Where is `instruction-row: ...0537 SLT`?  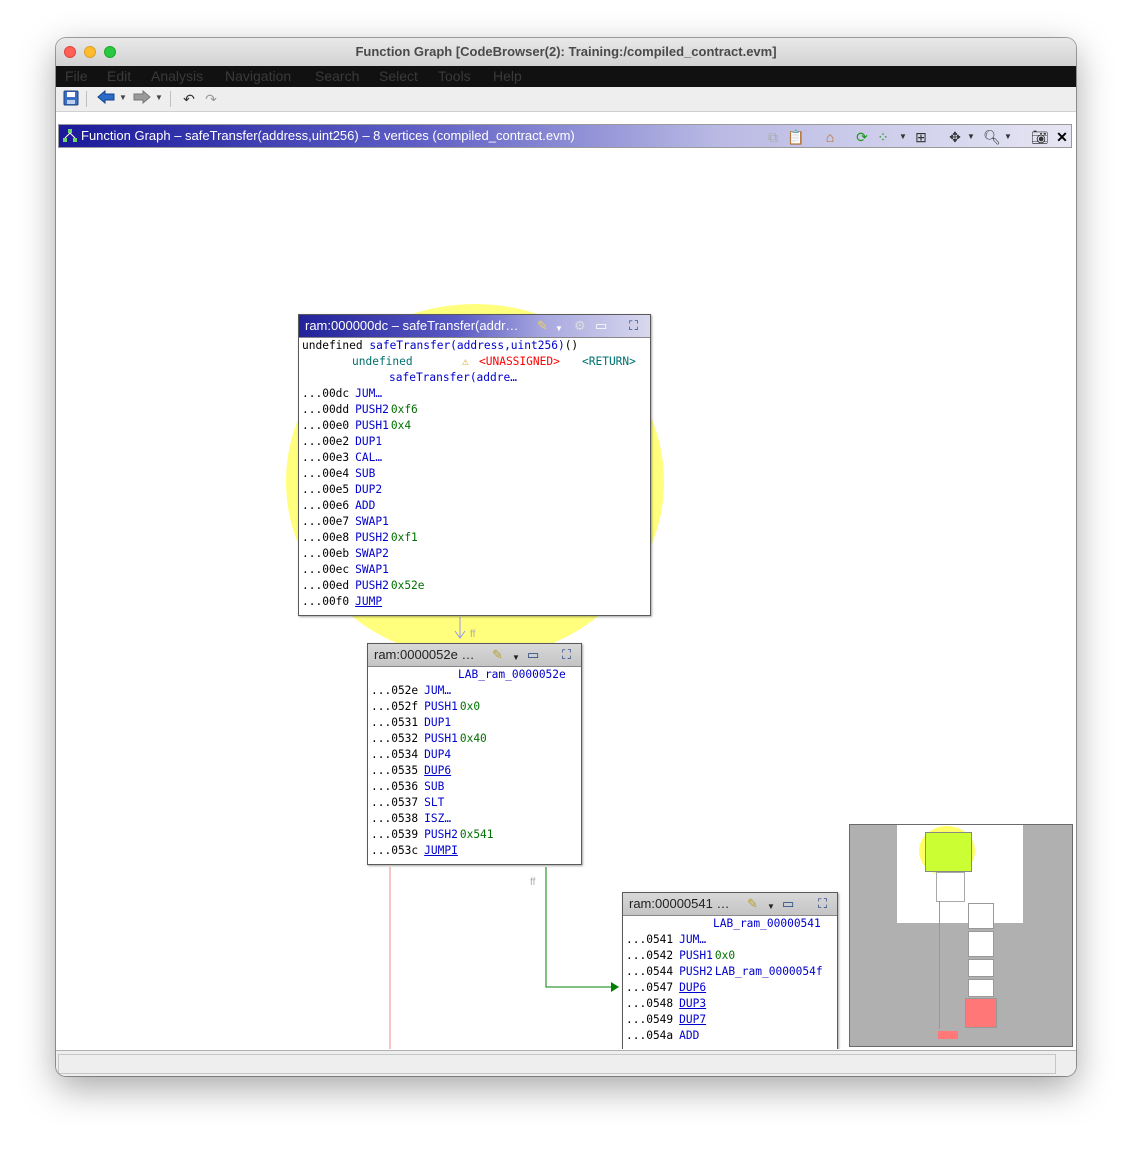 instruction-row: ...0537 SLT is located at coordinates (476, 803).